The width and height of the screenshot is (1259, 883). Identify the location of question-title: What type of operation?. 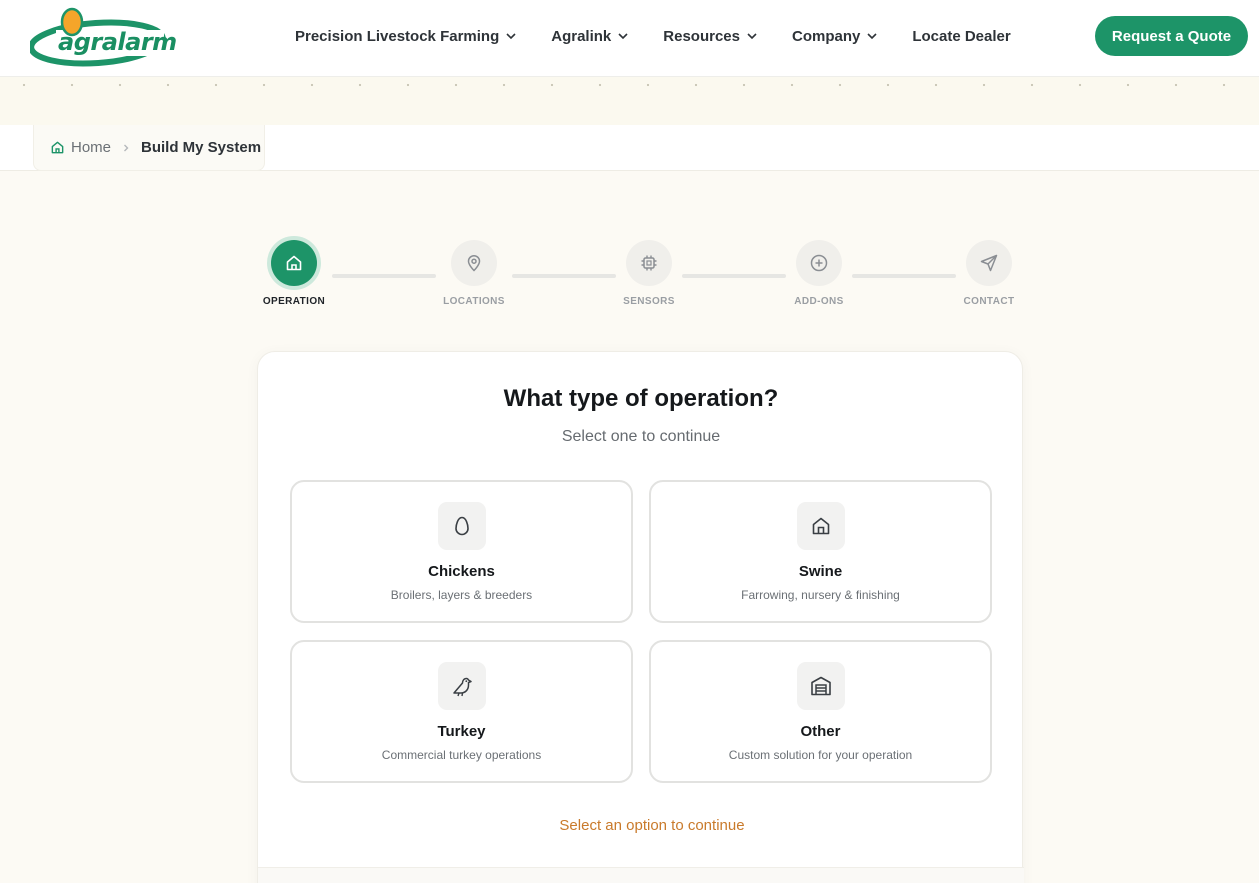
(641, 398).